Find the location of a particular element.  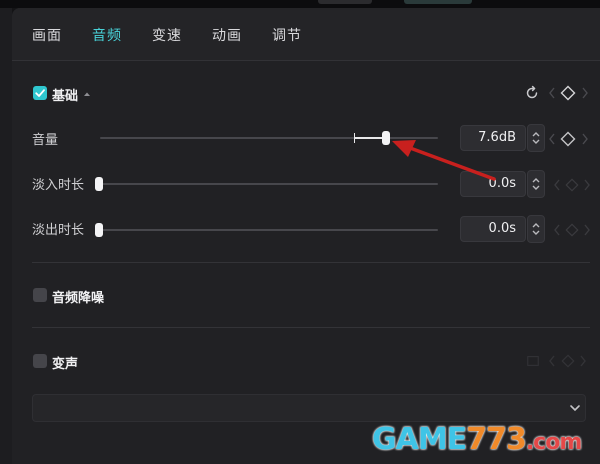

volume-stepper is located at coordinates (536, 138).